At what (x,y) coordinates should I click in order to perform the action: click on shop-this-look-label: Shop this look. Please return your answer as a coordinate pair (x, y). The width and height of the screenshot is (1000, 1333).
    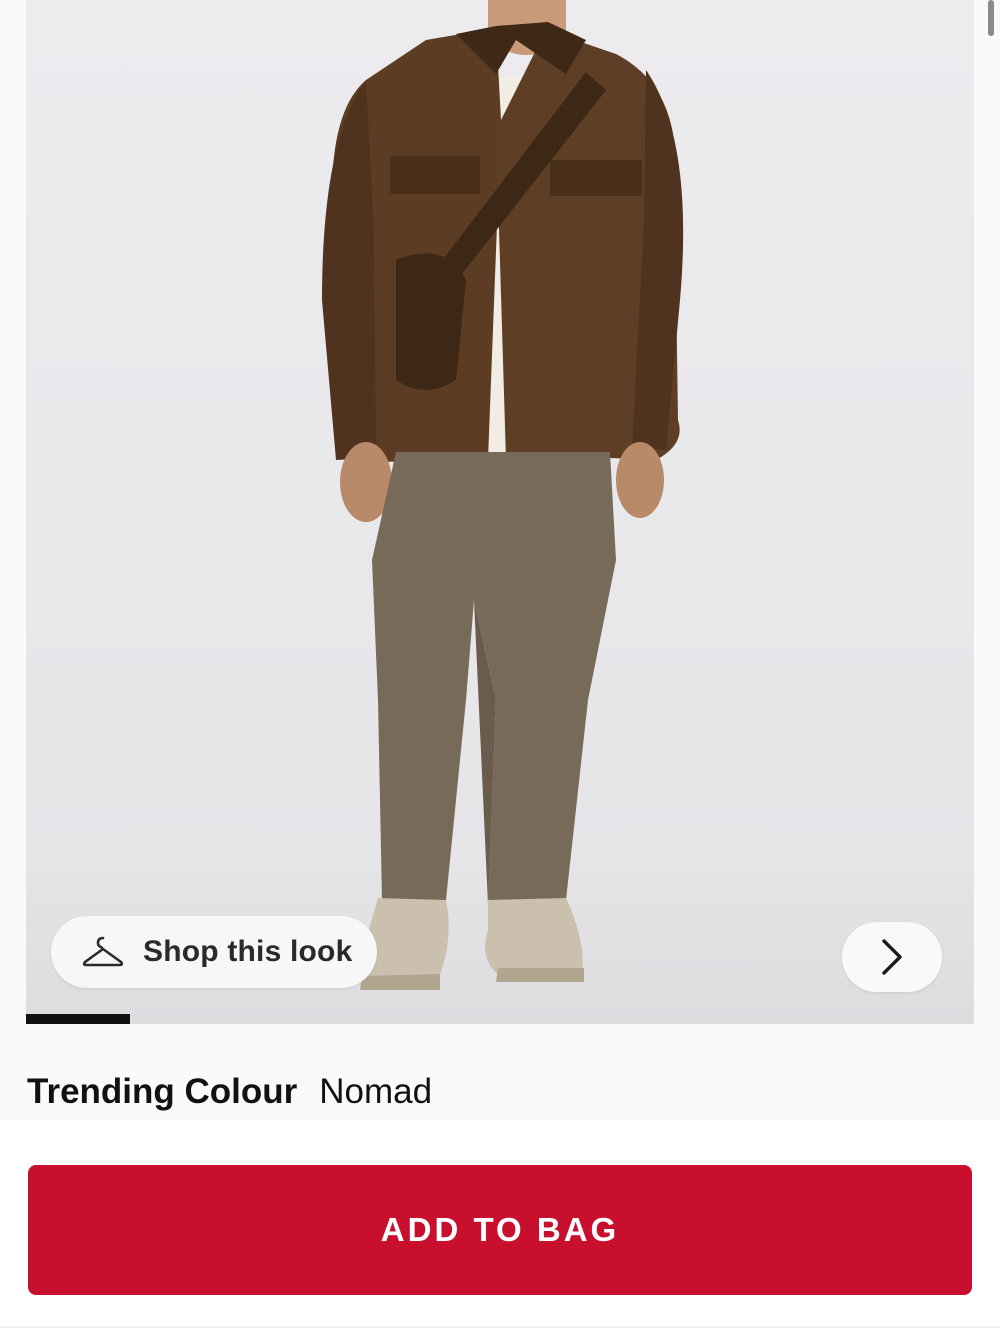
    Looking at the image, I should click on (248, 951).